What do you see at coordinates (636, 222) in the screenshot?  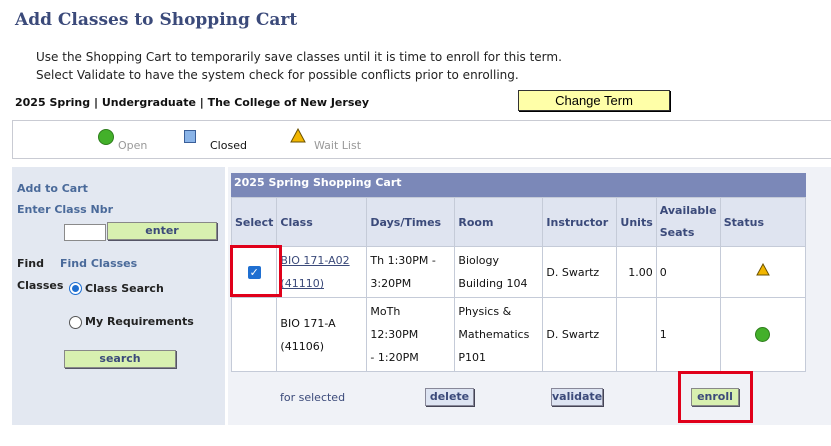 I see `column-units: Units` at bounding box center [636, 222].